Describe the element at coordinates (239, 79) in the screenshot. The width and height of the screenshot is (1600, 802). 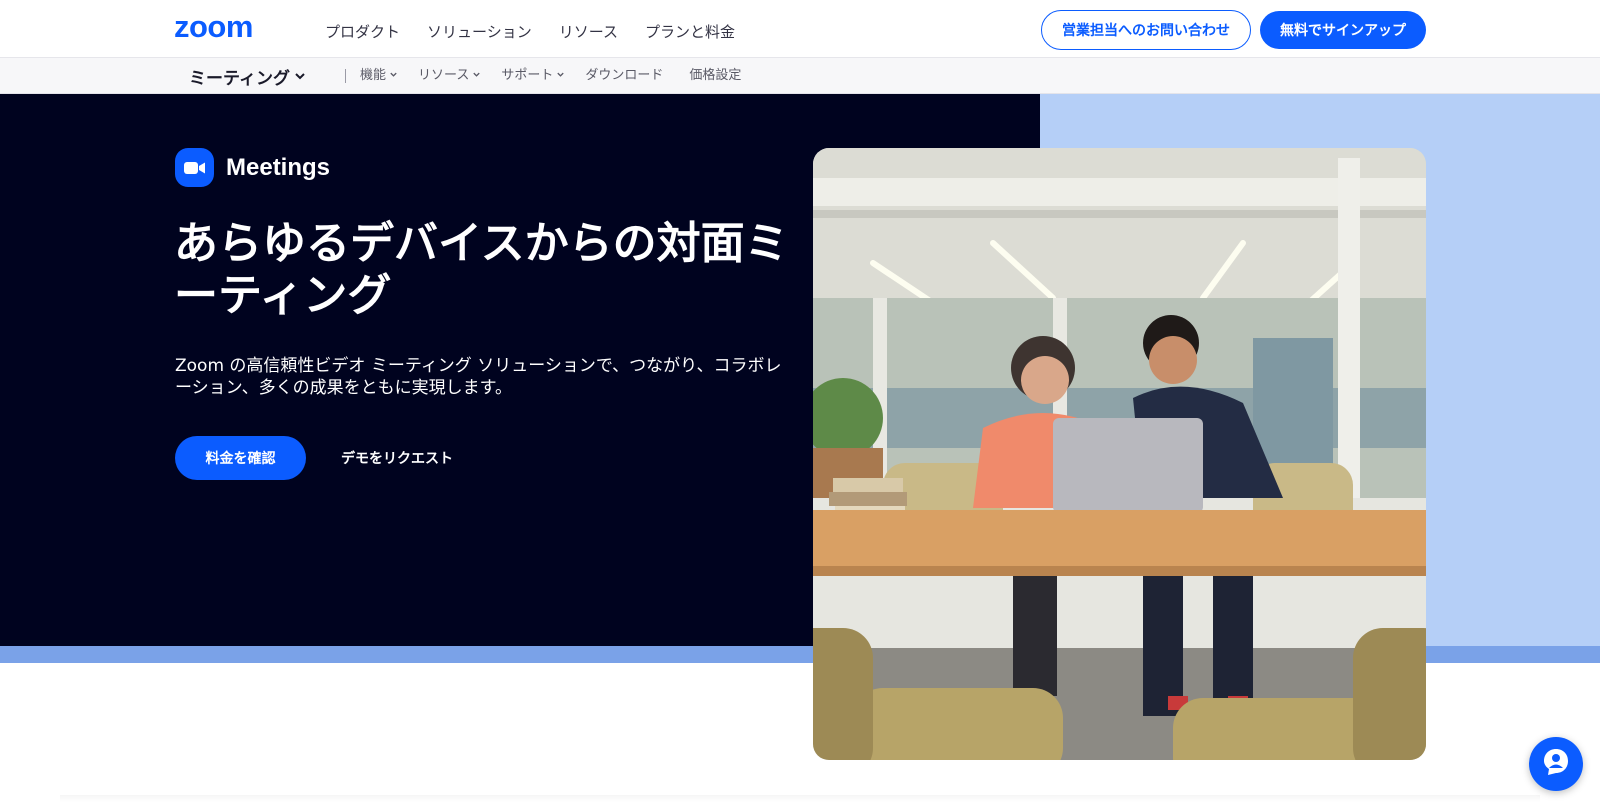
I see `subnav-title-label: ミーティング` at that location.